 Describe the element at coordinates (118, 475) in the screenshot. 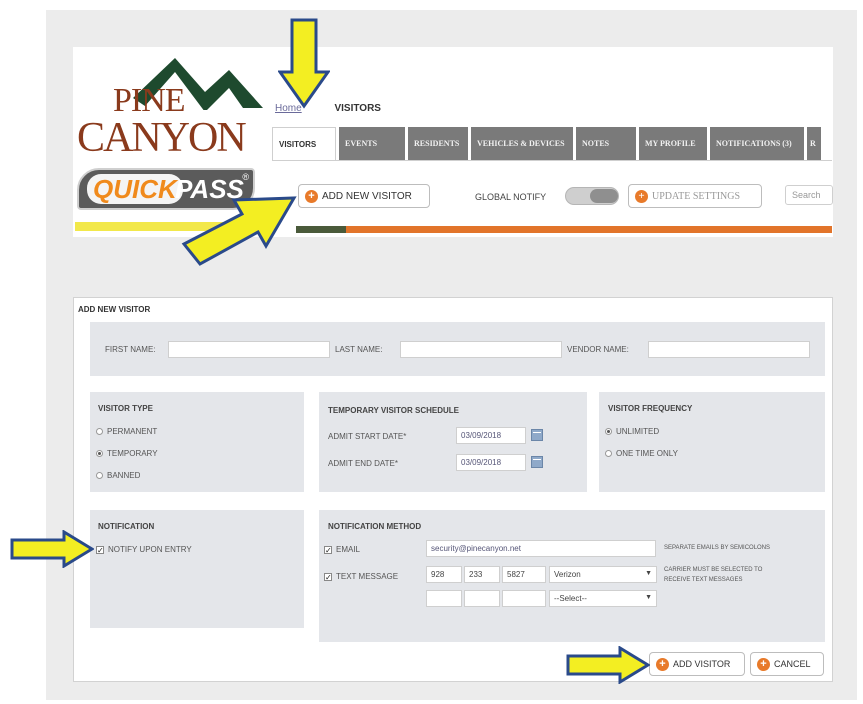

I see `visitor-type-banned: BANNED` at that location.